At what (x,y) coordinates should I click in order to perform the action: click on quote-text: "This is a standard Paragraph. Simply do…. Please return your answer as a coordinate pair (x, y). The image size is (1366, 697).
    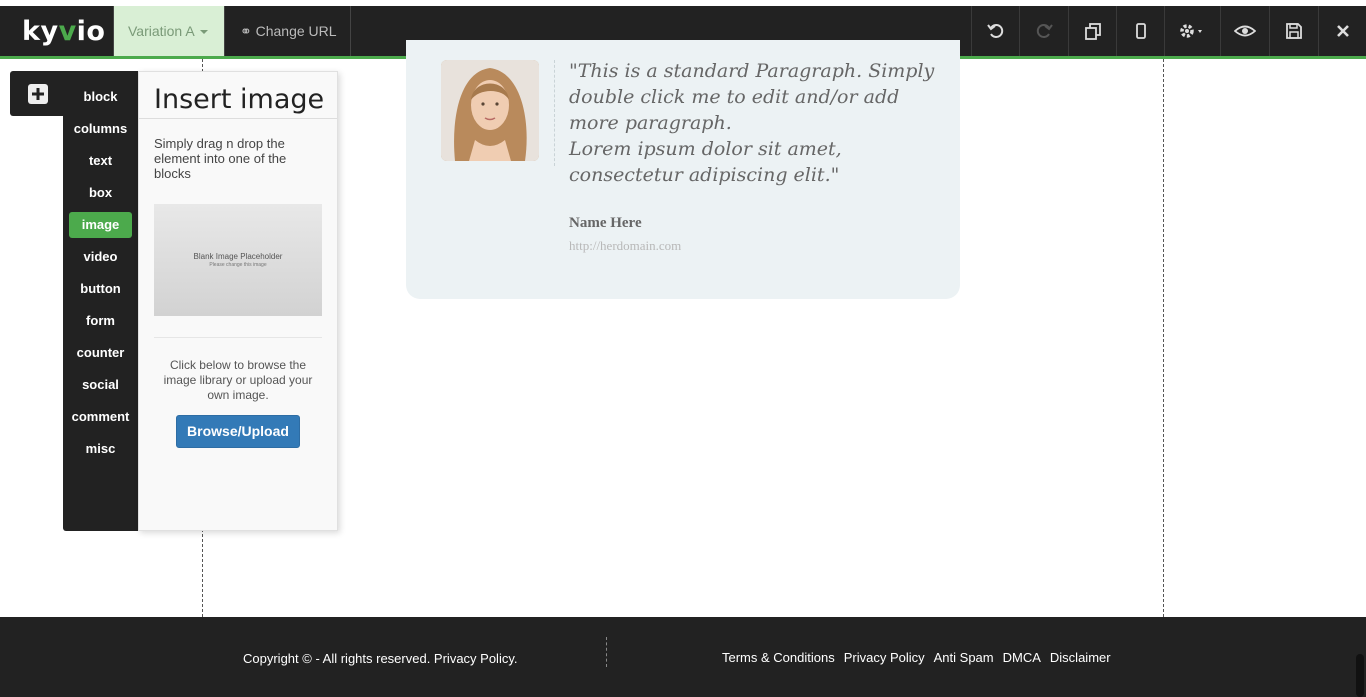
    Looking at the image, I should click on (752, 123).